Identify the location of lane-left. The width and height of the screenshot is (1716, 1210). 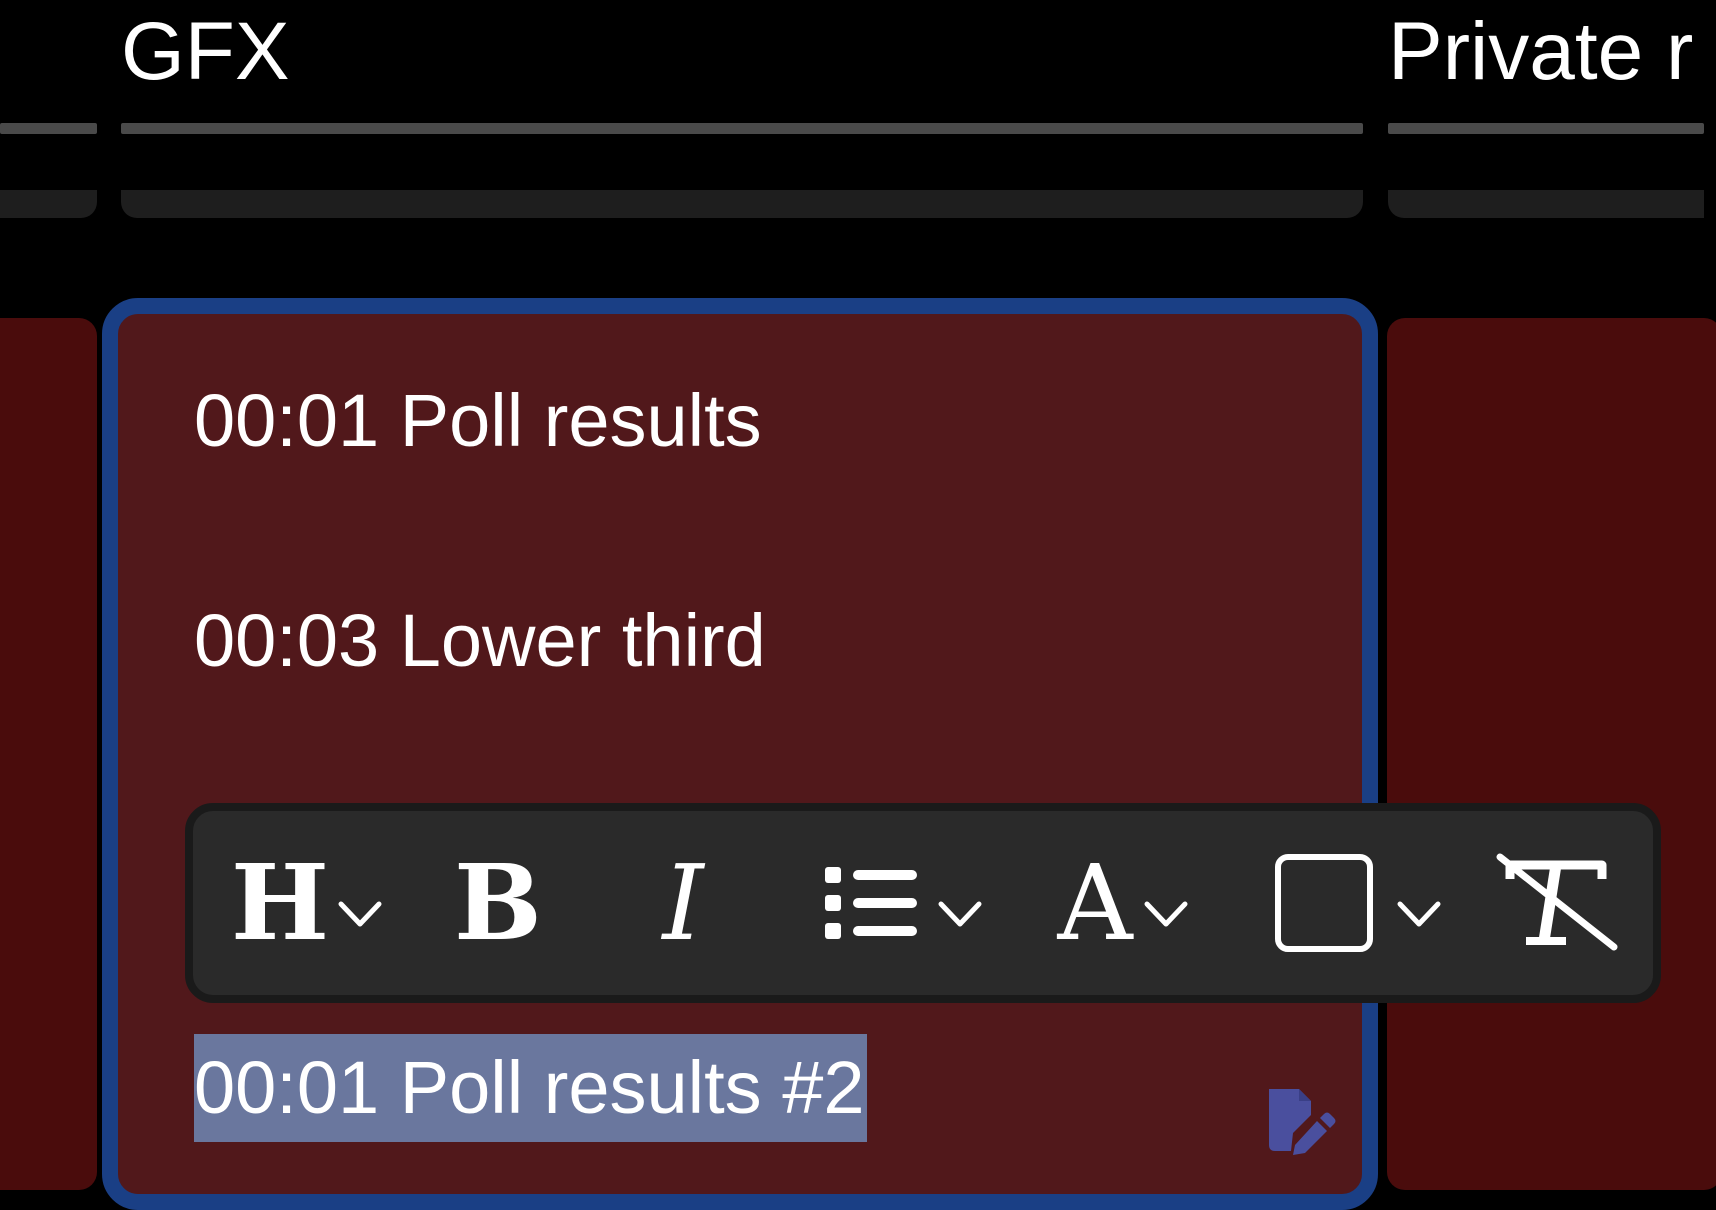
(48, 754).